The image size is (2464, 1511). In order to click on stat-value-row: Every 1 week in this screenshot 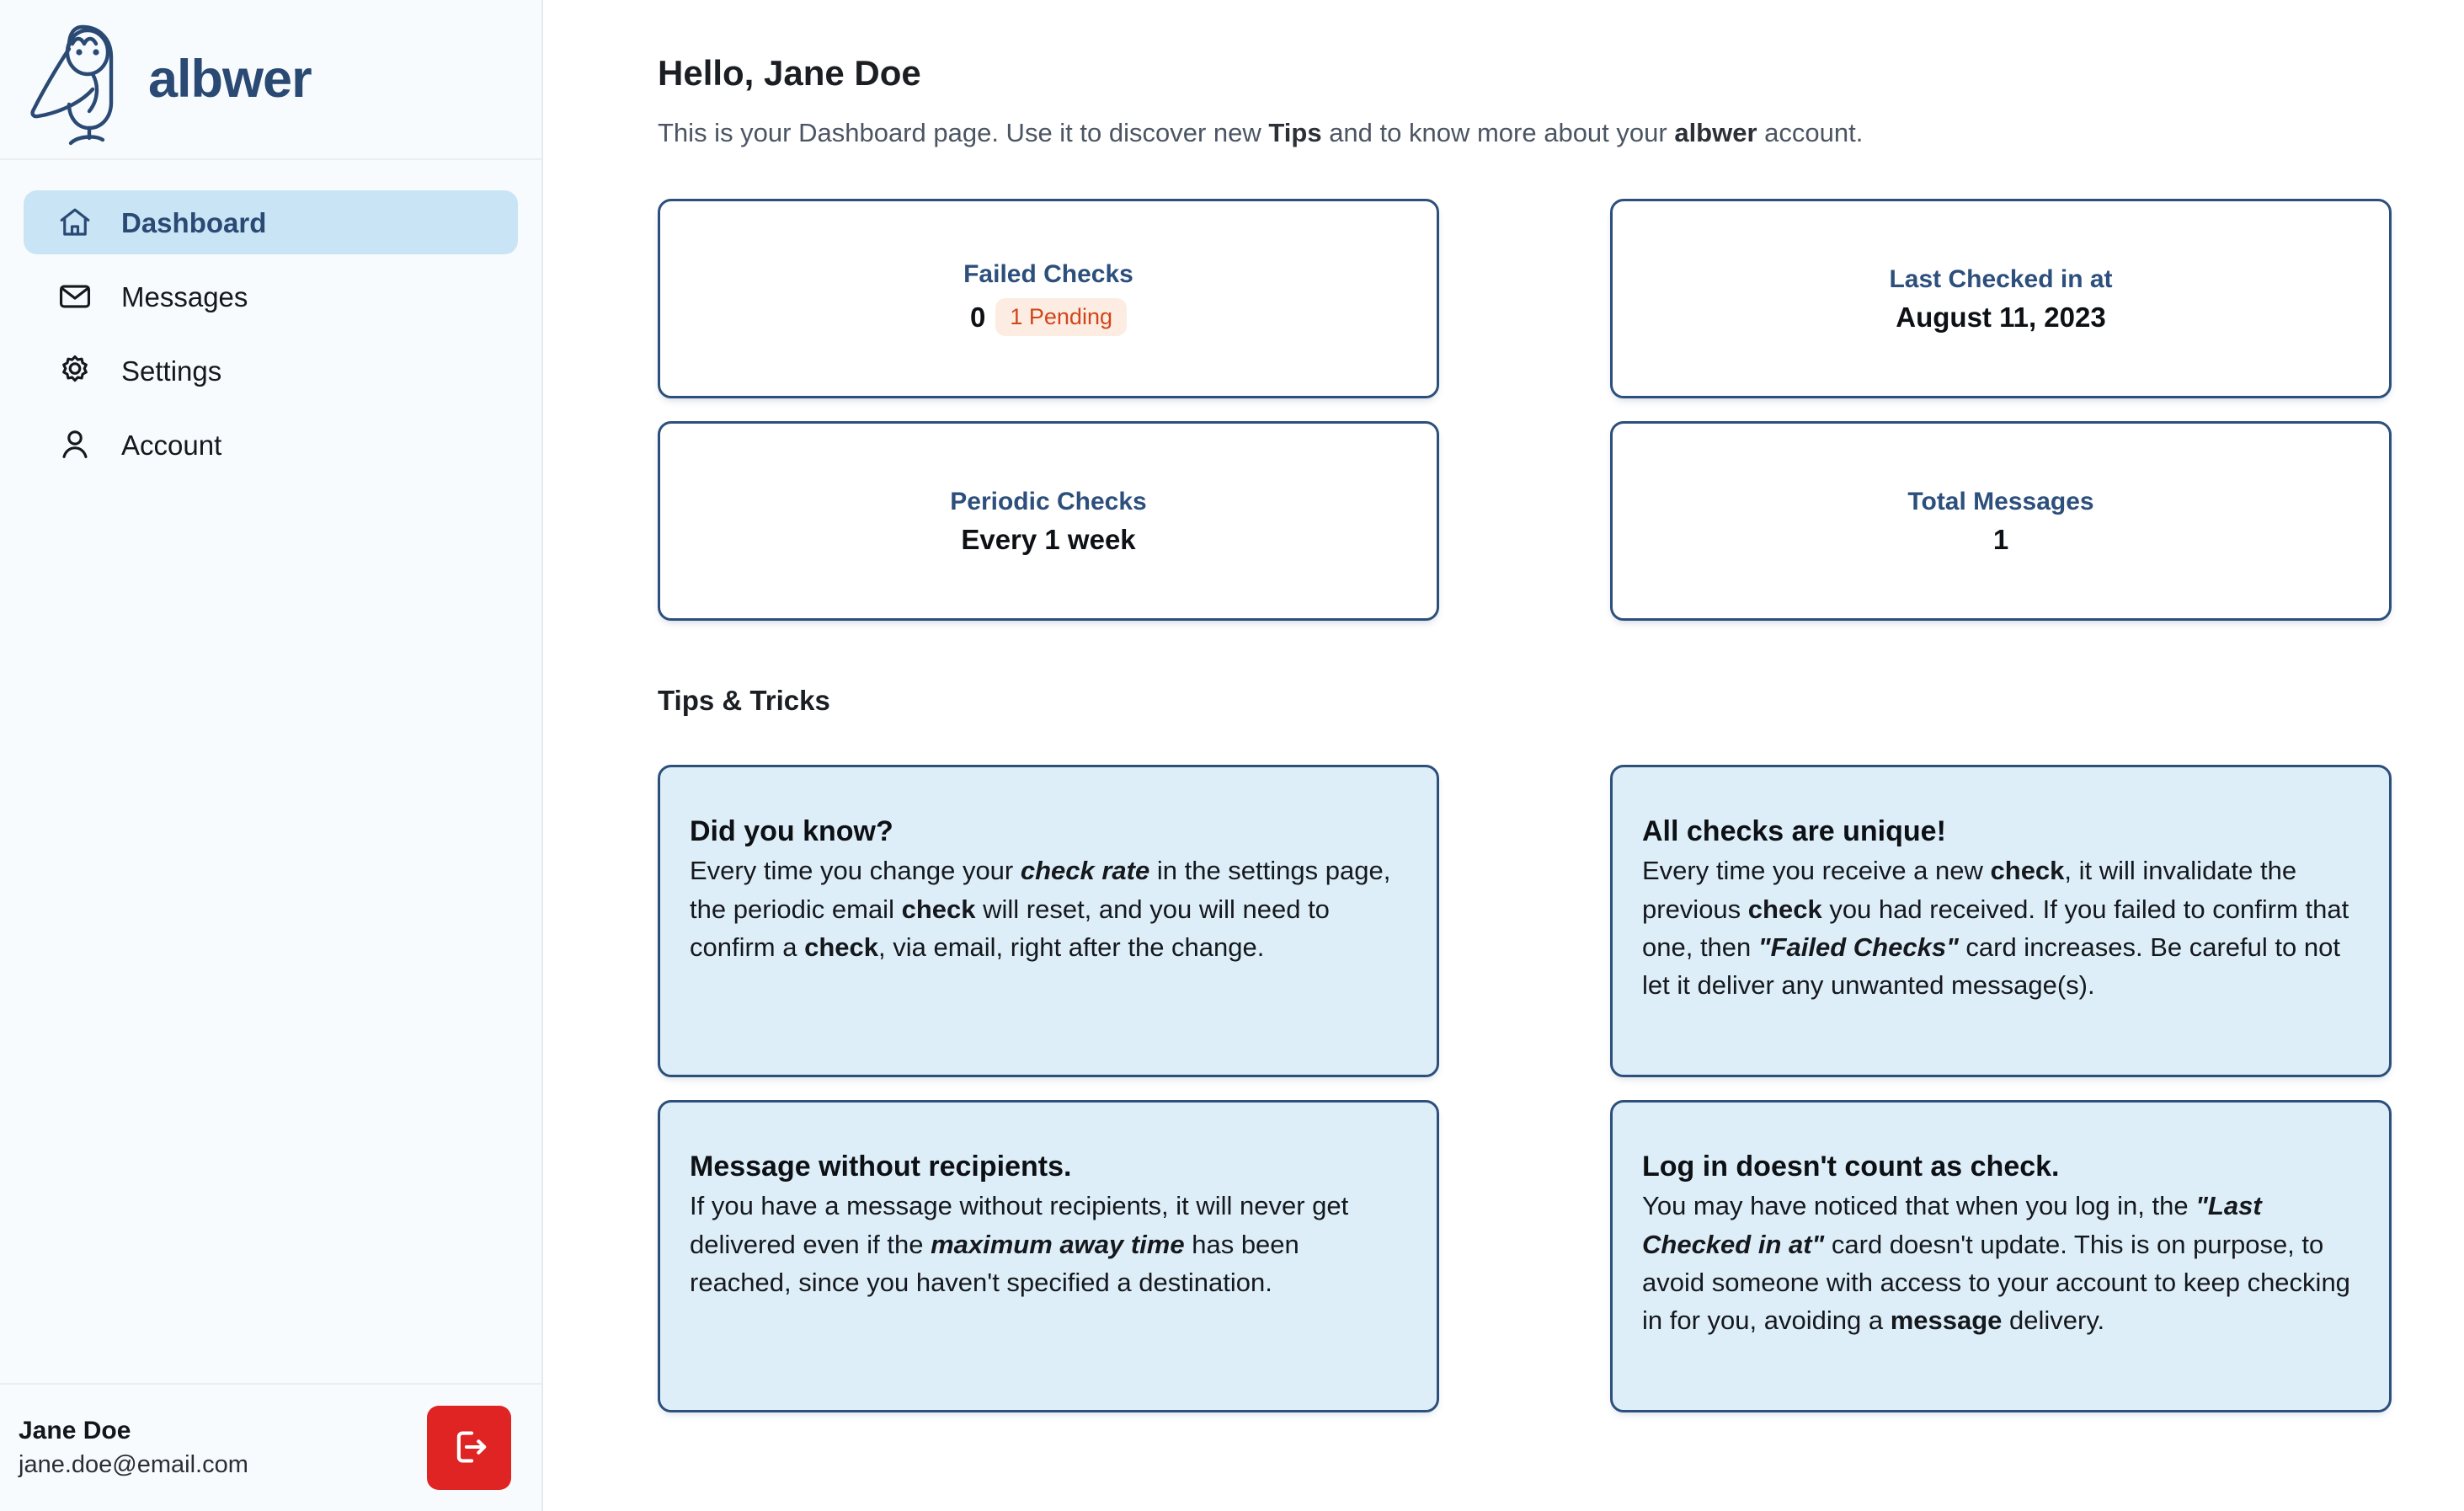, I will do `click(1048, 539)`.